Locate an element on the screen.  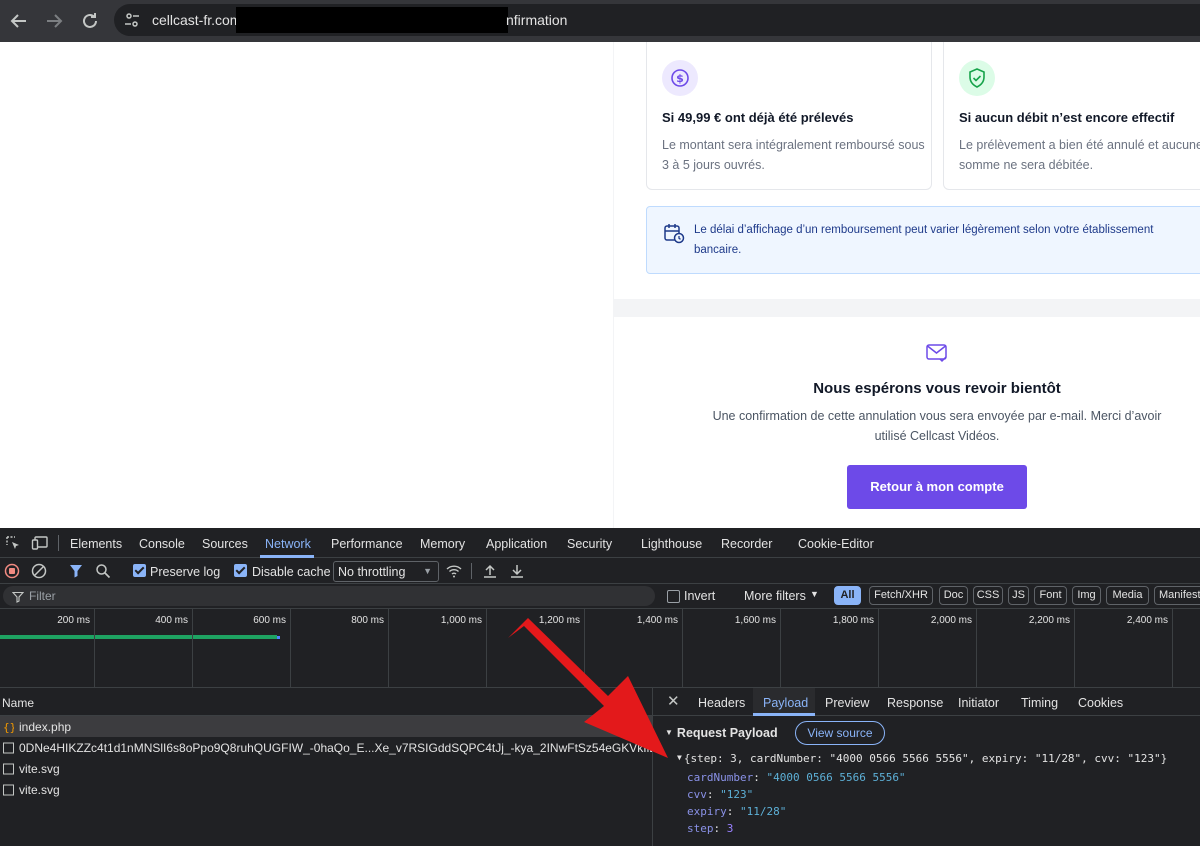
back-arrow-icon is located at coordinates (19, 21).